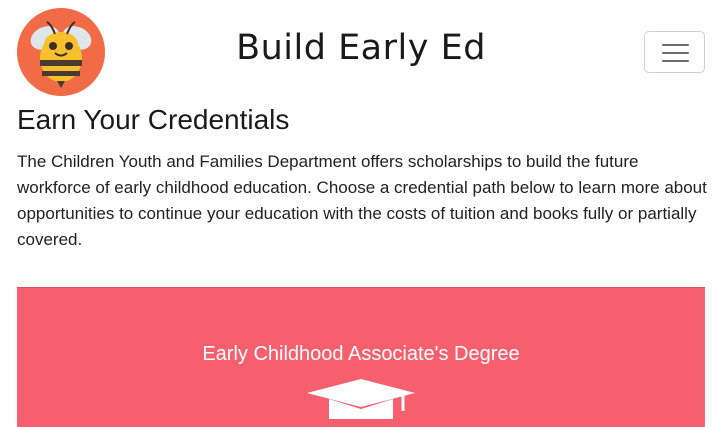 The width and height of the screenshot is (722, 427). Describe the element at coordinates (361, 399) in the screenshot. I see `graduation-cap-icon` at that location.